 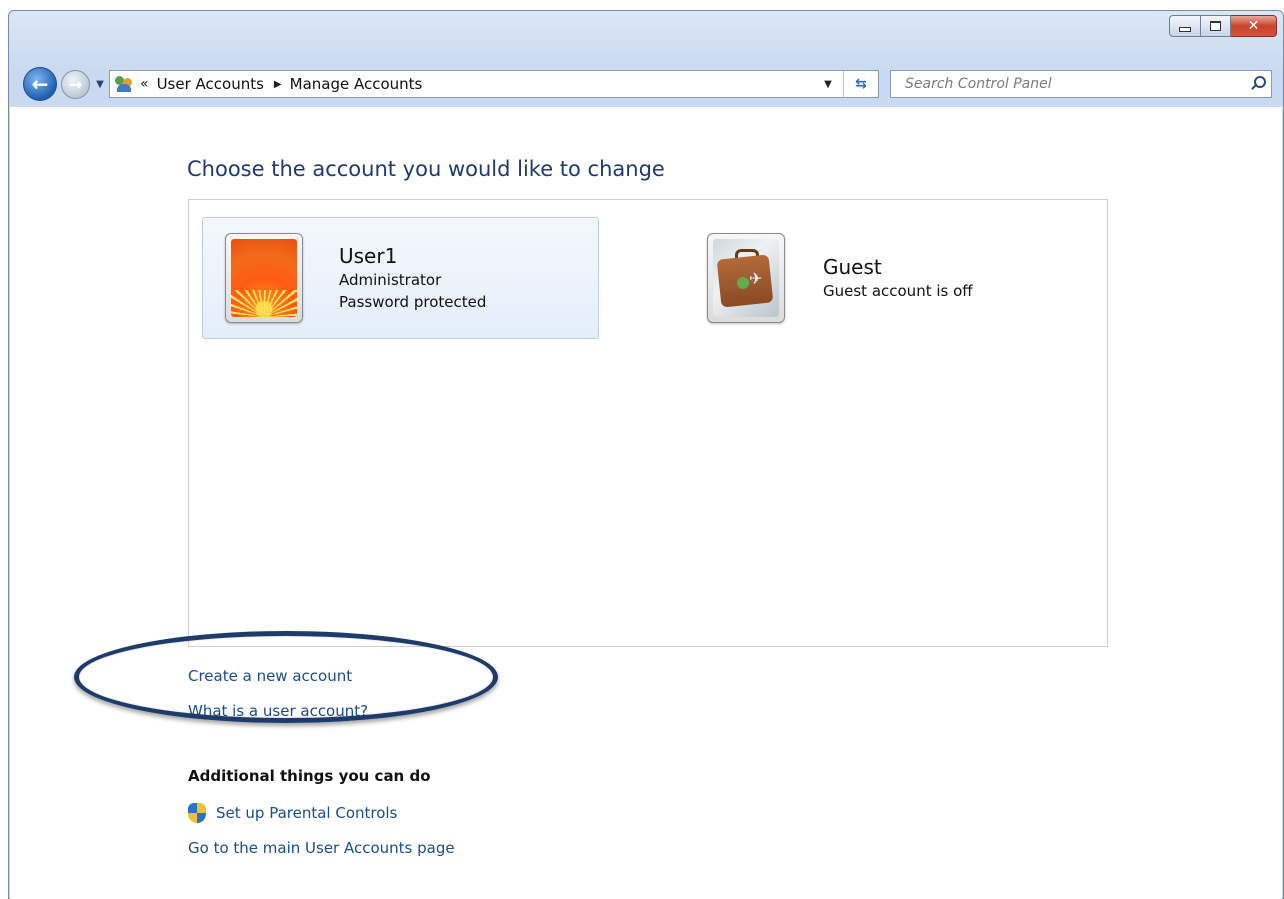 I want to click on refresh-button: ⇆, so click(x=860, y=84).